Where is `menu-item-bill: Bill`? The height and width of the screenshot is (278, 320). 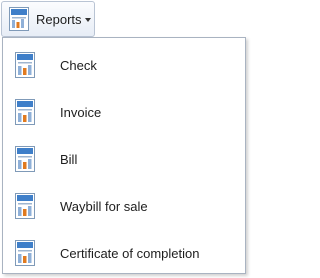
menu-item-bill: Bill is located at coordinates (124, 159).